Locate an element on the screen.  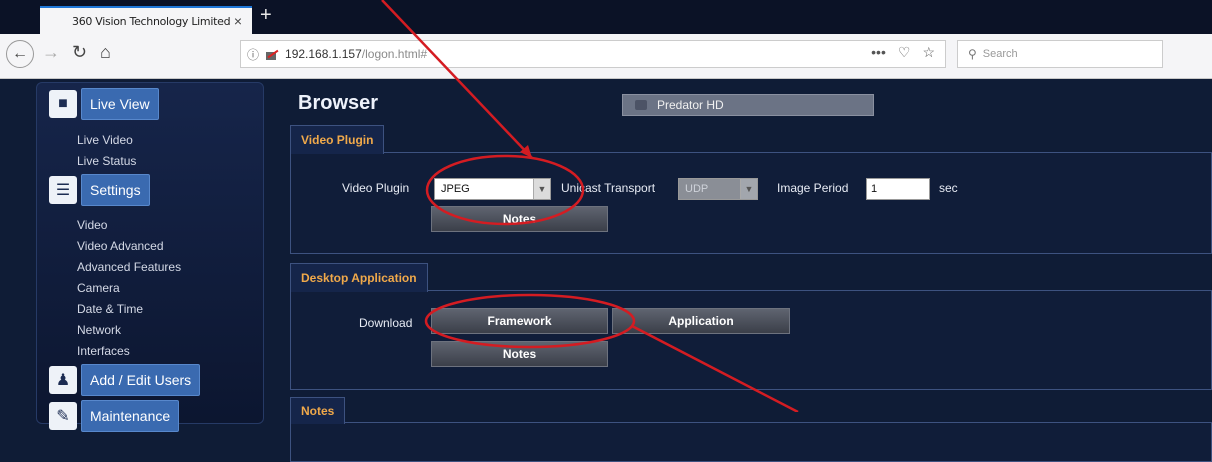
annotation-circle-framework is located at coordinates (530, 321).